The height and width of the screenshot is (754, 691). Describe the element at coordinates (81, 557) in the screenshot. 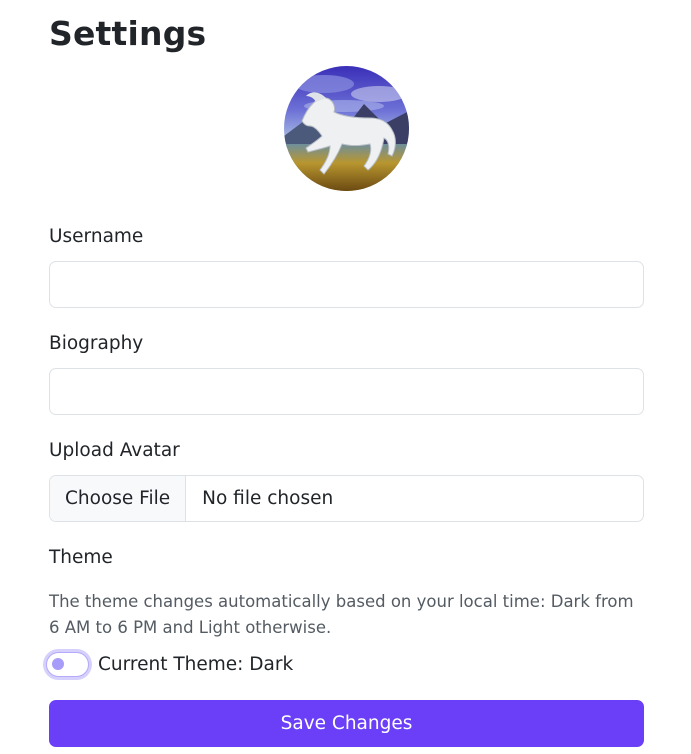

I see `theme-heading: Theme` at that location.